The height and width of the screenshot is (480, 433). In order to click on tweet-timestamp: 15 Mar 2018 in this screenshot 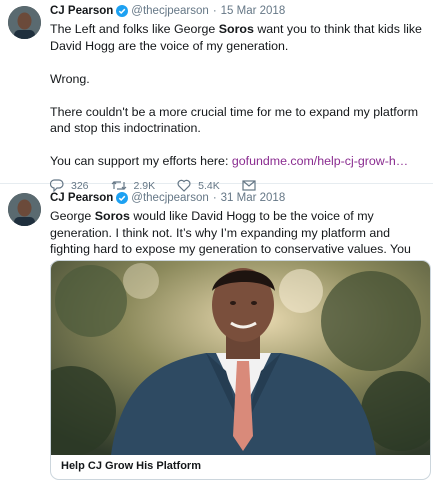, I will do `click(253, 11)`.